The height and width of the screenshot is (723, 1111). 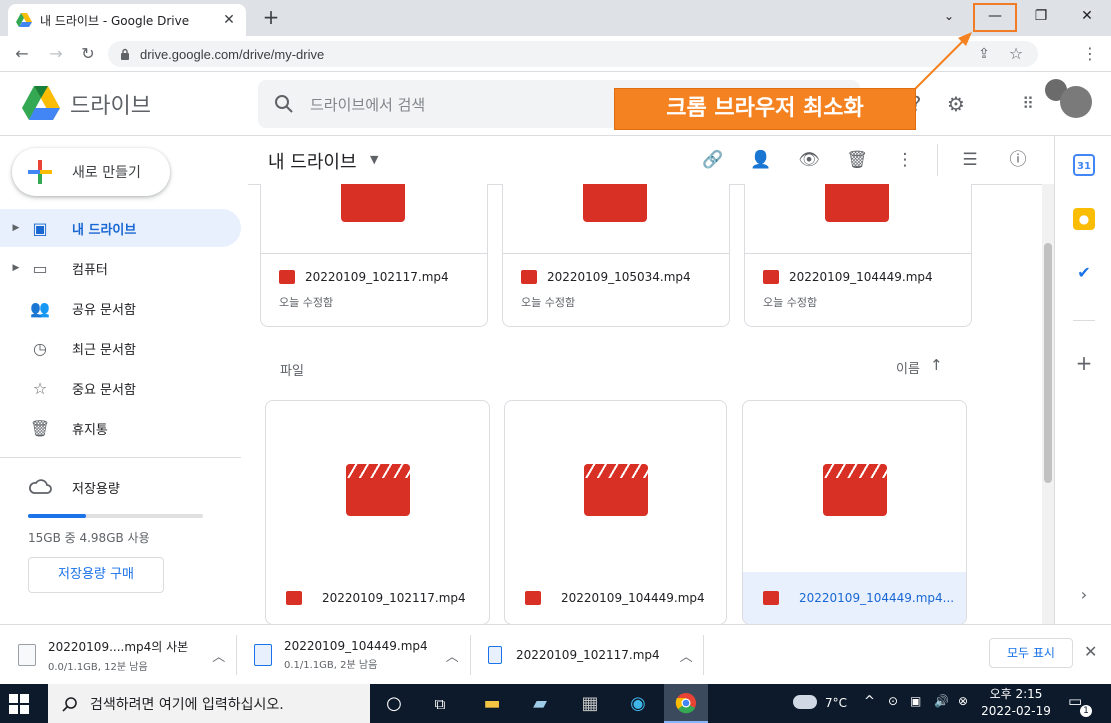 What do you see at coordinates (1084, 595) in the screenshot?
I see `chevron-right-icon: ›` at bounding box center [1084, 595].